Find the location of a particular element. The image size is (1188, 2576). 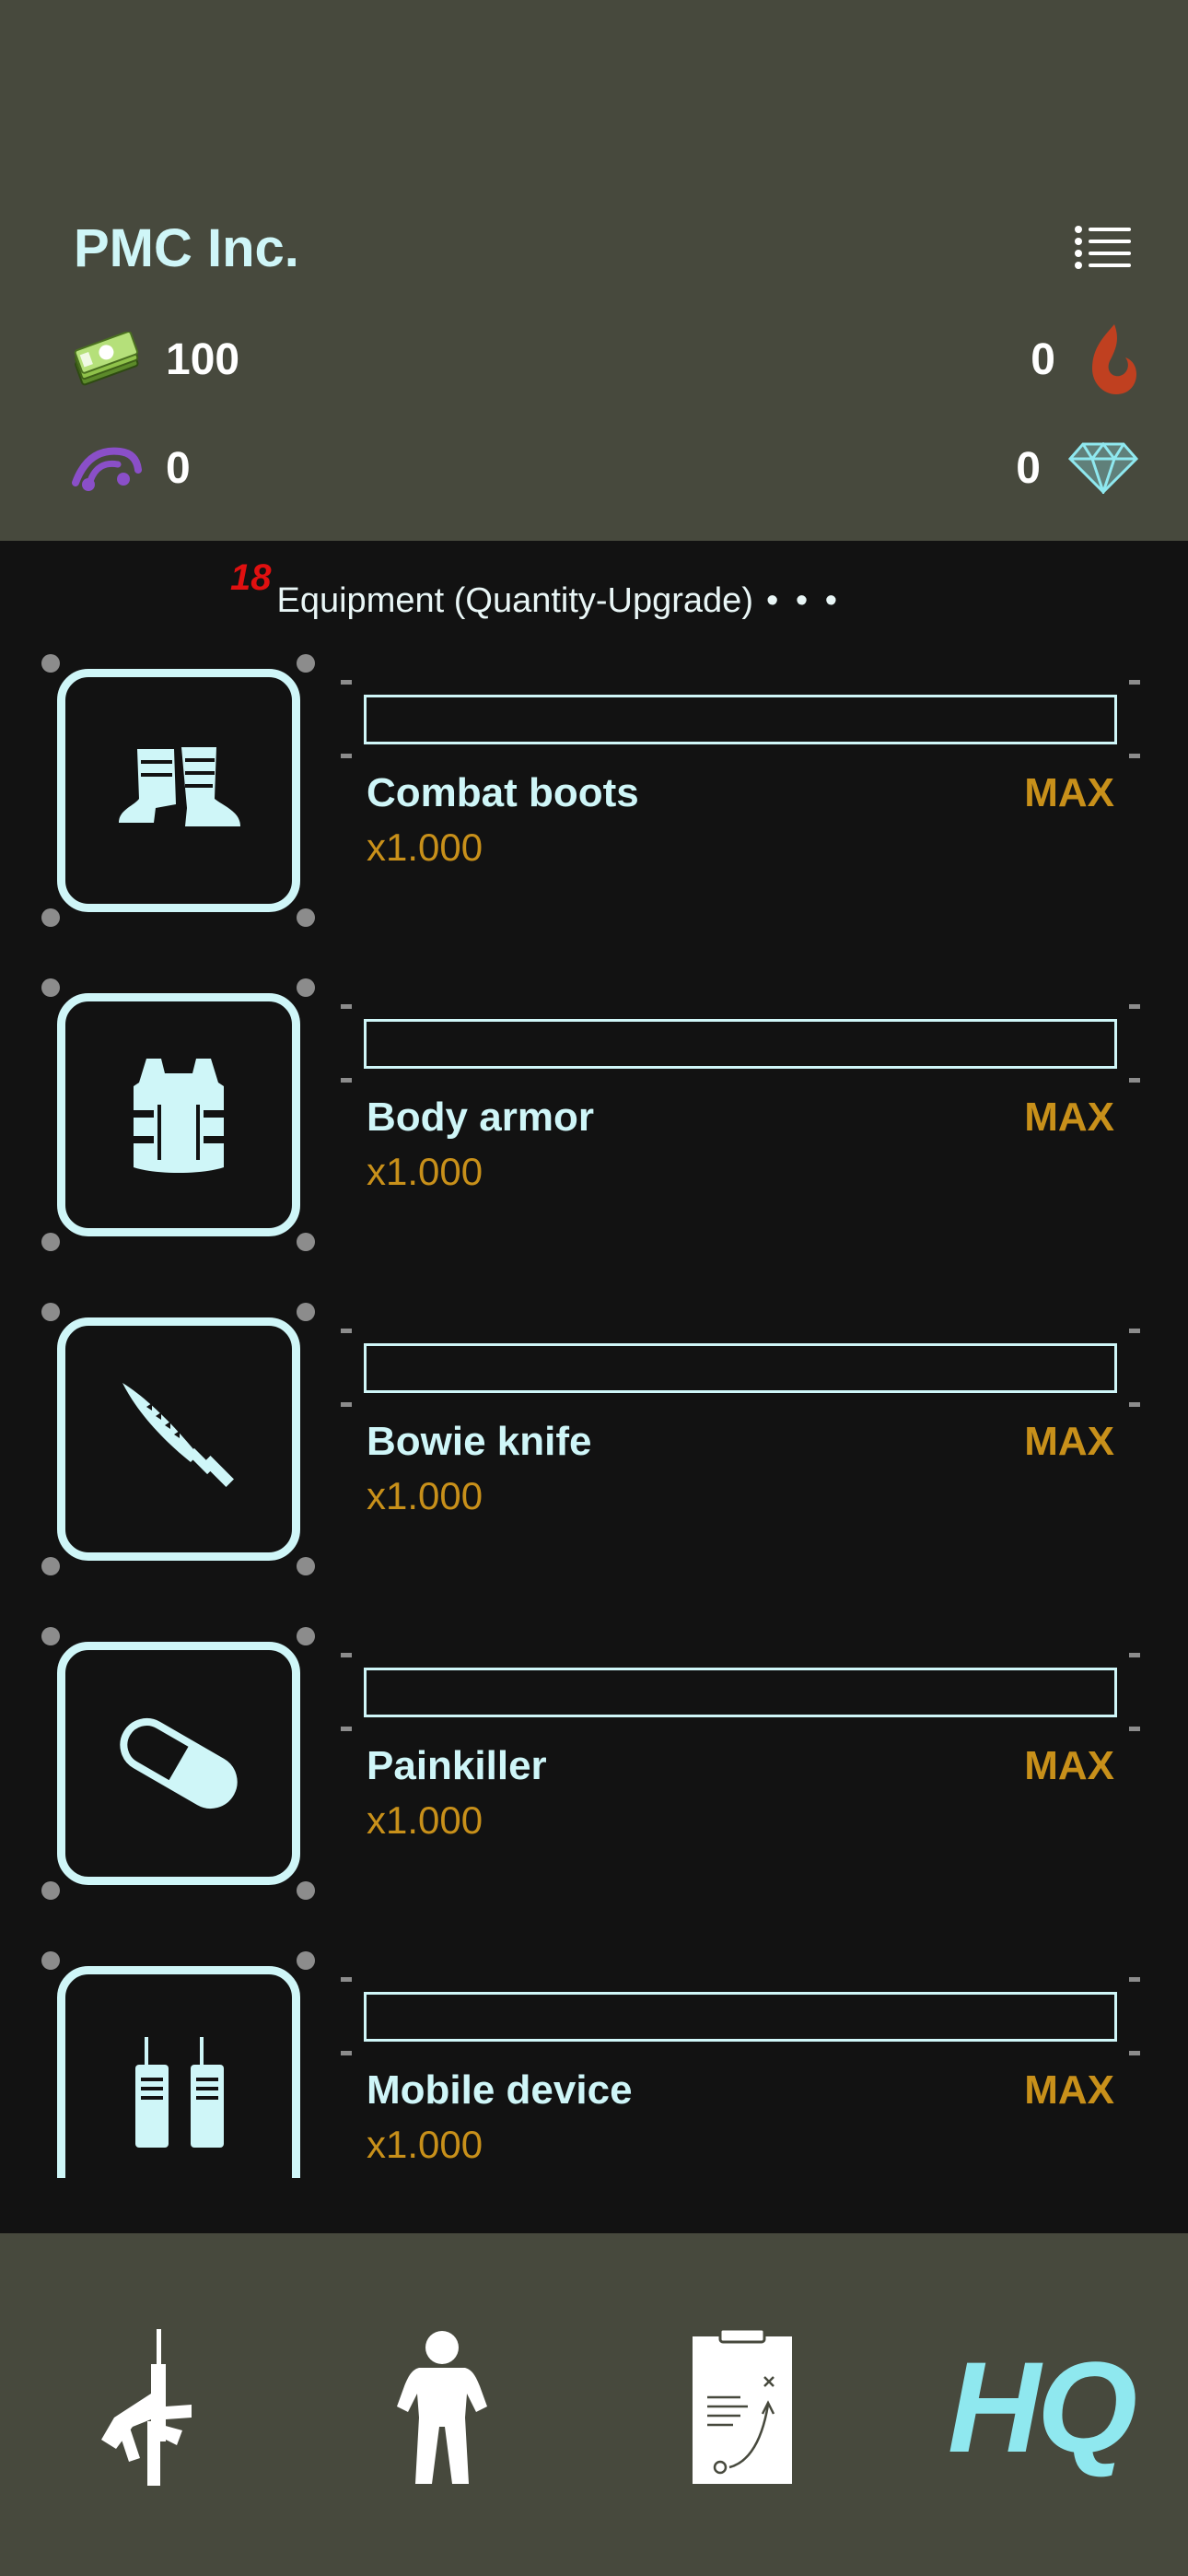

rifle-icon is located at coordinates (146, 2407).